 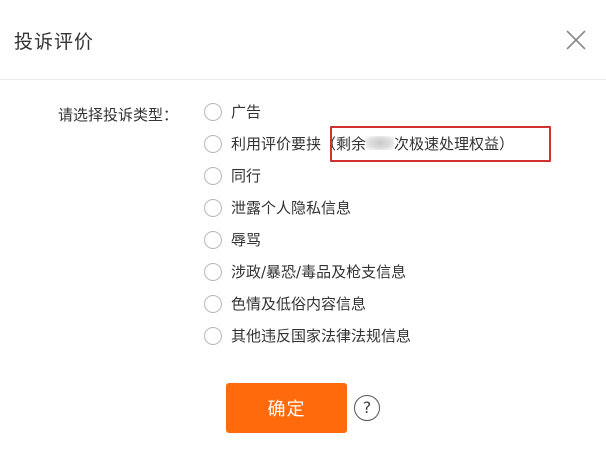 I want to click on option-political-violent: 涉政/暴恐/毒品及枪支信息, so click(x=384, y=273).